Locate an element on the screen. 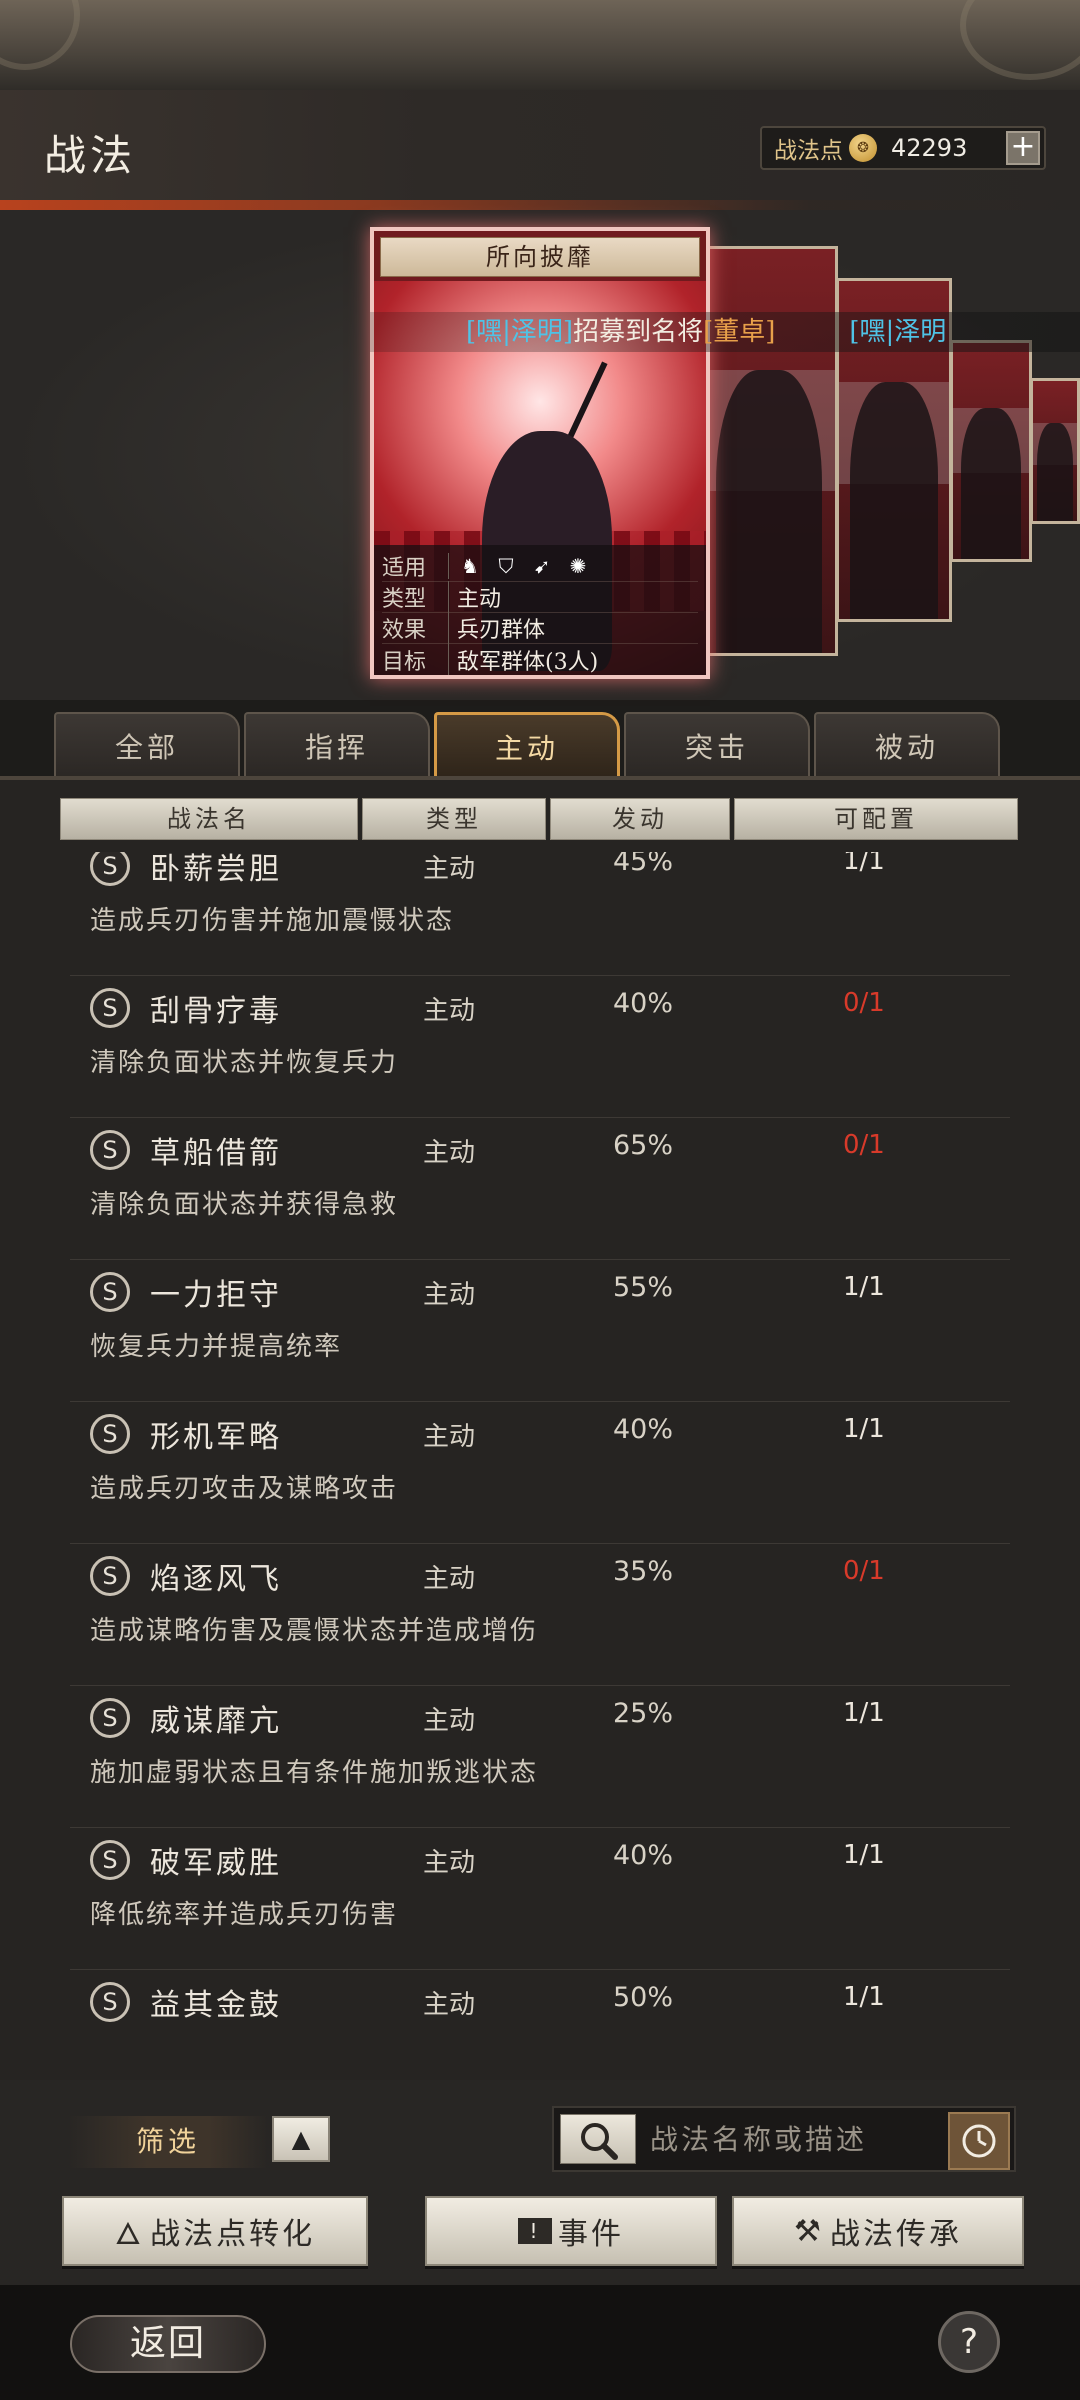 Image resolution: width=1080 pixels, height=2400 pixels. card-info-row: 效果 兵刃群体 is located at coordinates (540, 628).